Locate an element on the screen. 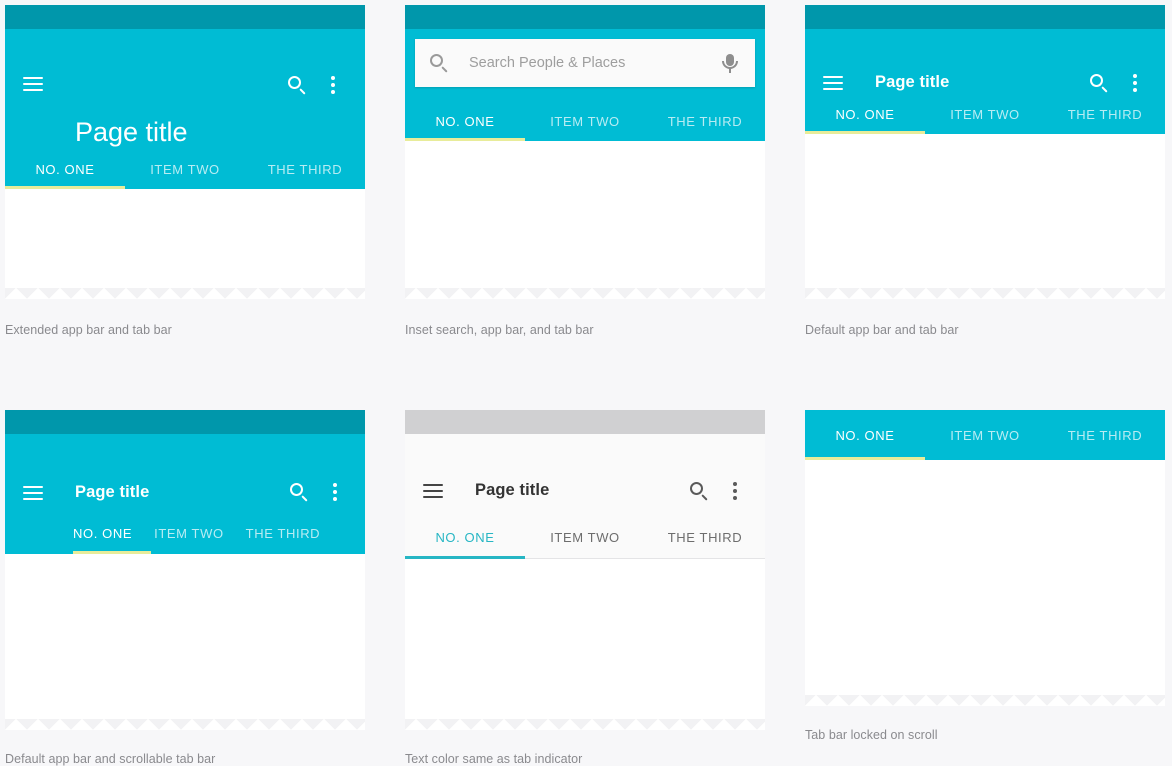  device-frame: NO. ONE ITEM TWO THE THIRD is located at coordinates (985, 558).